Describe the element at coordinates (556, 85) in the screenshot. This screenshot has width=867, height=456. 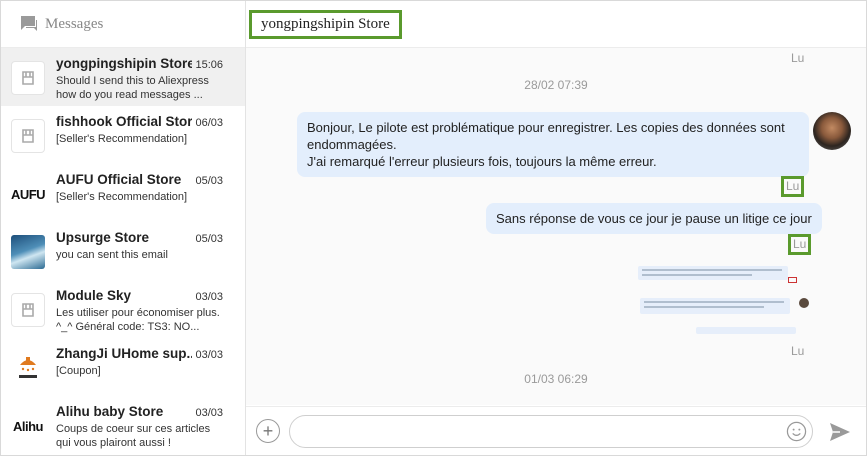
I see `date-separator: 28/02 07:39` at that location.